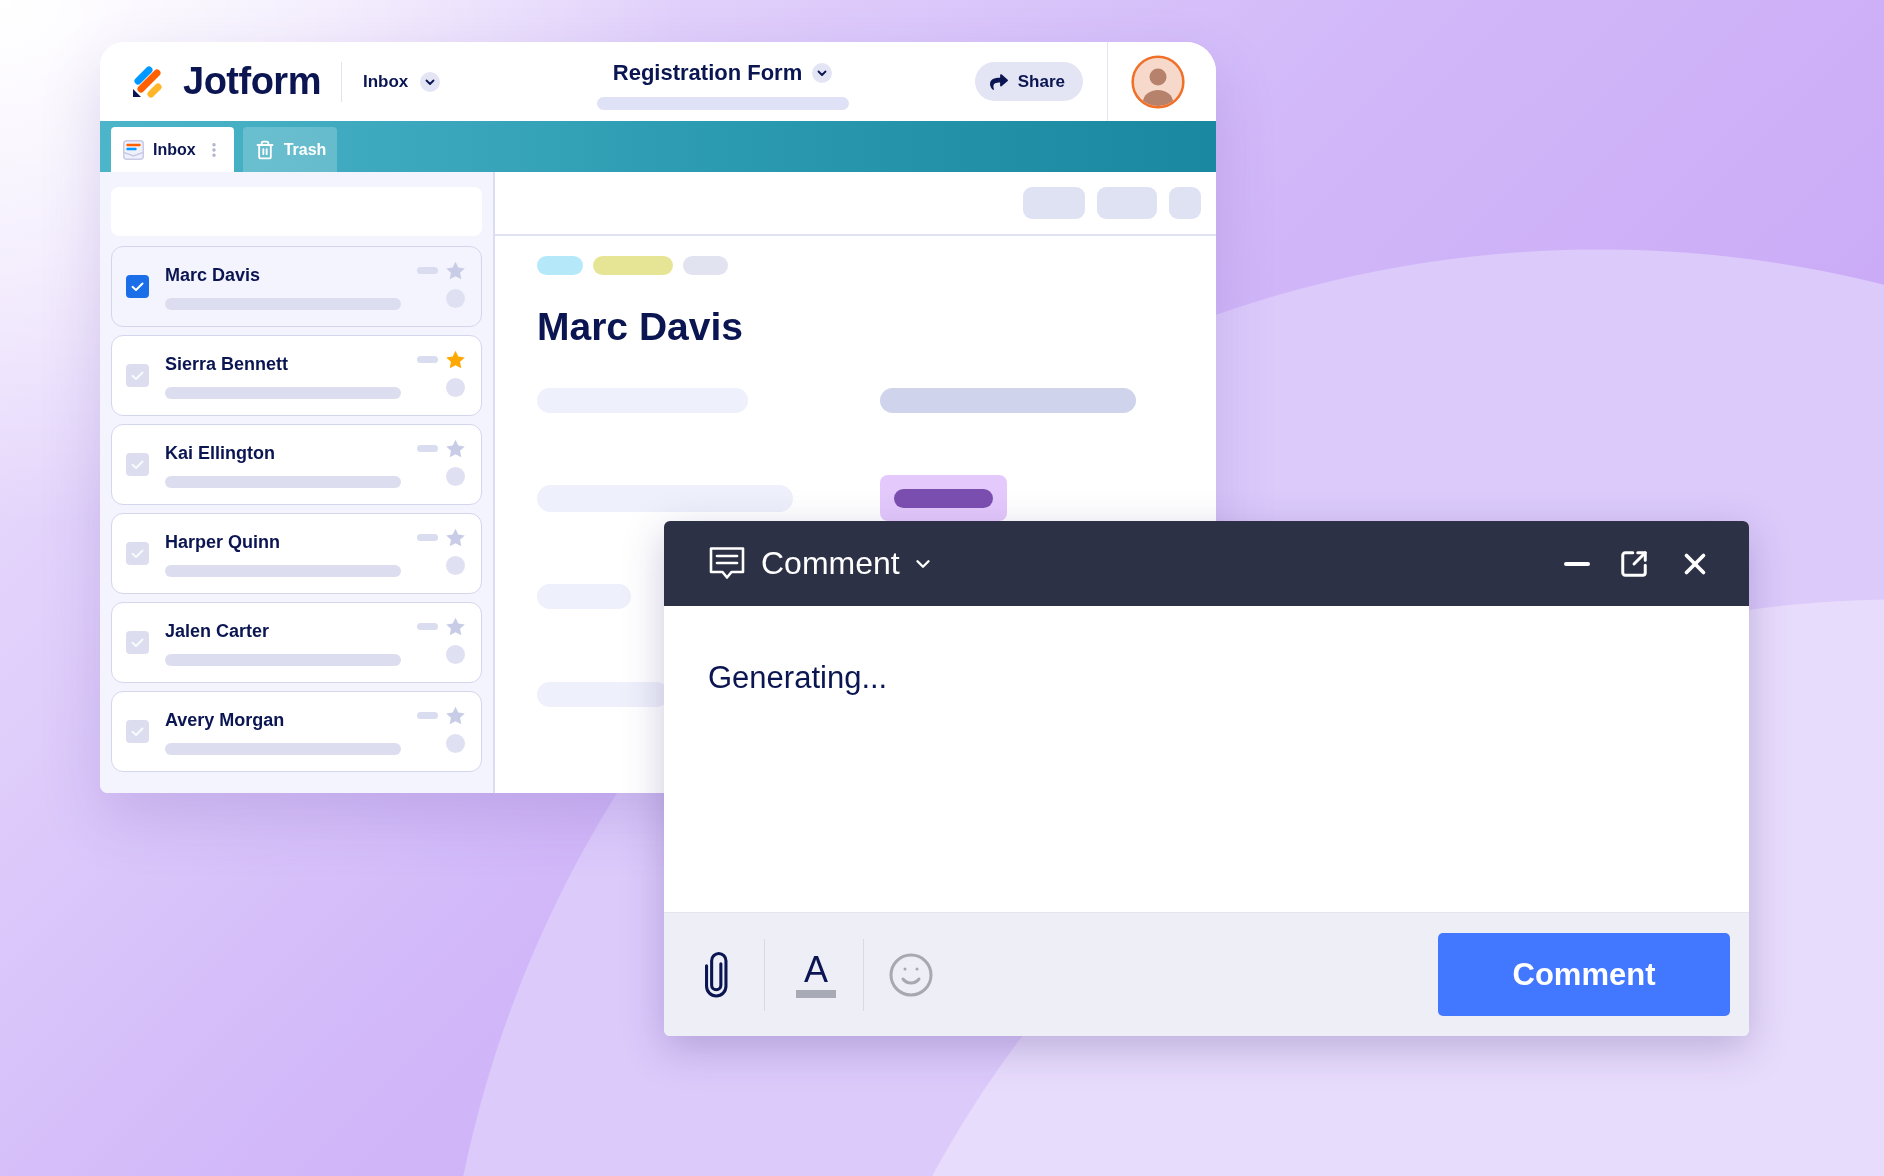 The image size is (1884, 1176). Describe the element at coordinates (847, 563) in the screenshot. I see `comment-type-dropdown: Comment` at that location.